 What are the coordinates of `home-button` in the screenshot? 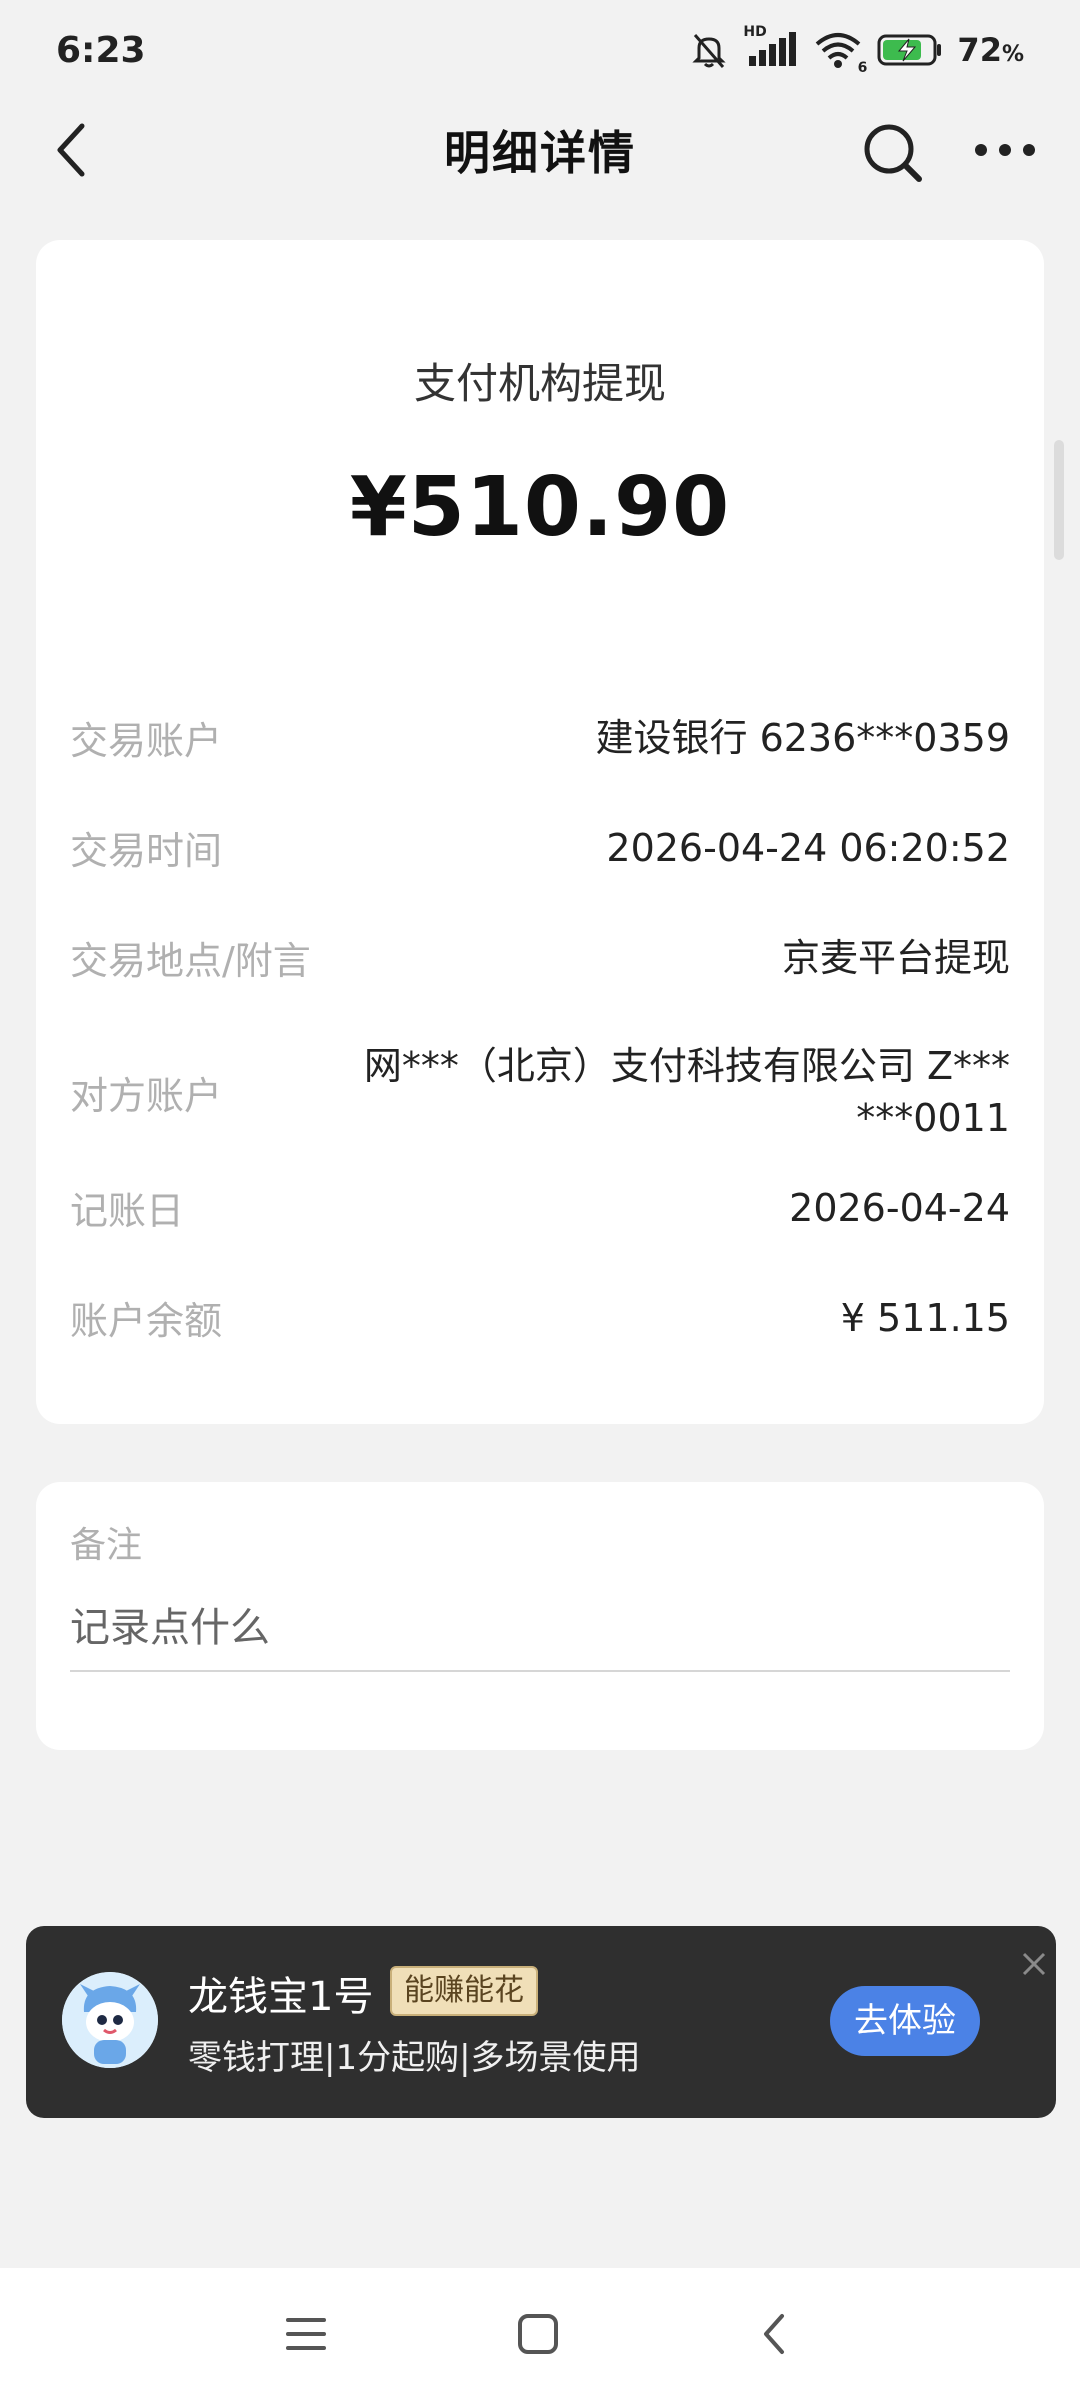 It's located at (538, 2334).